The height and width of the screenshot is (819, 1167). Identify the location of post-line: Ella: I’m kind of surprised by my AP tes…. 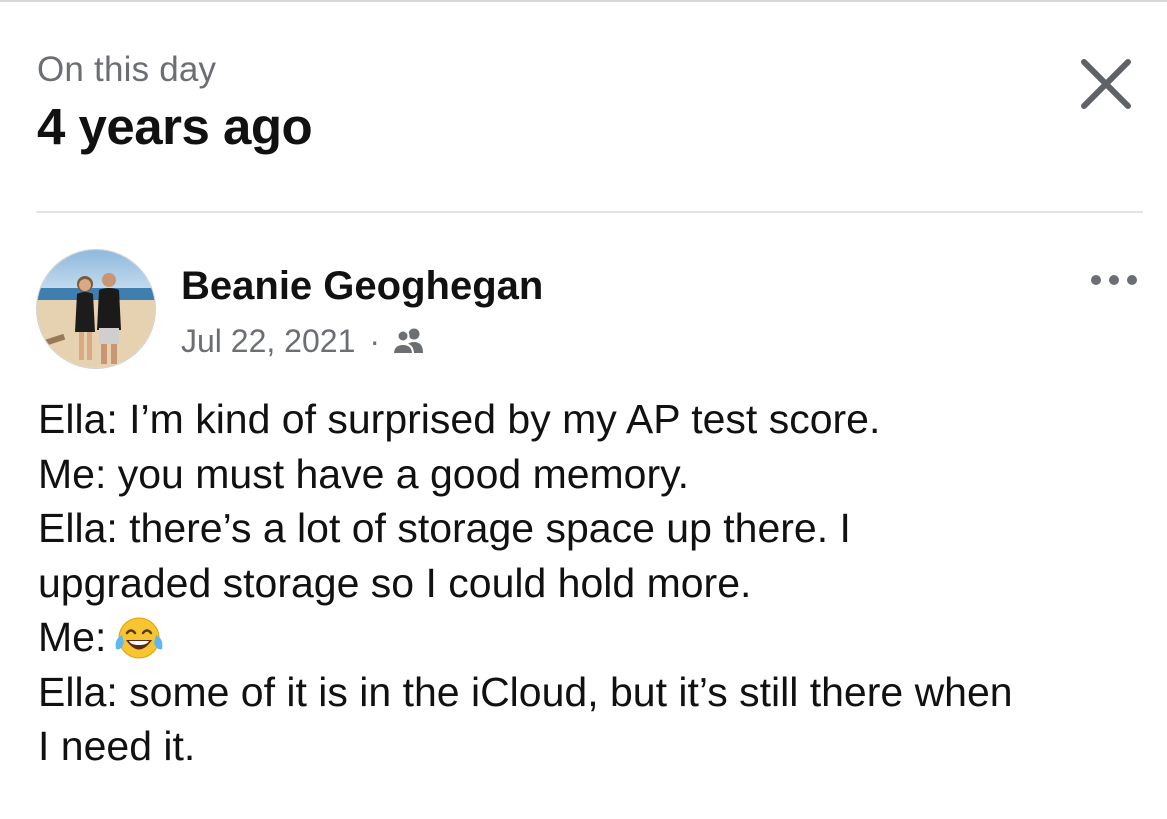
(459, 419).